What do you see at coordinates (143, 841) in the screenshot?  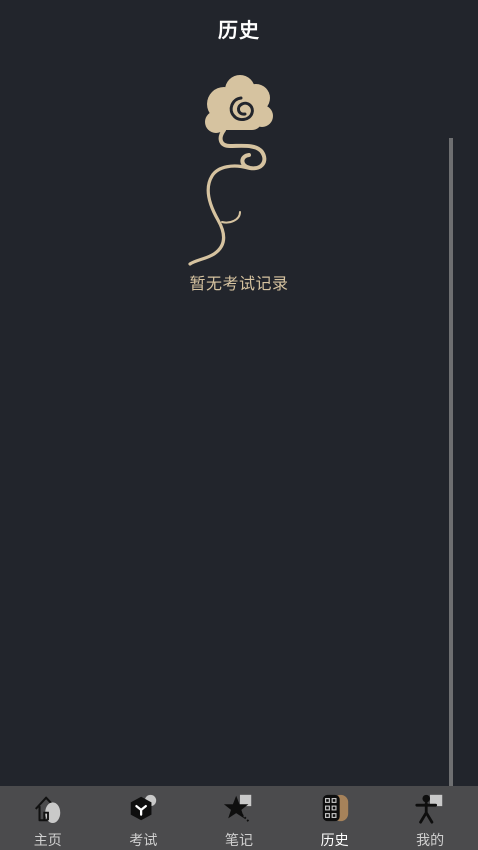 I see `tab-exam-label: 考试` at bounding box center [143, 841].